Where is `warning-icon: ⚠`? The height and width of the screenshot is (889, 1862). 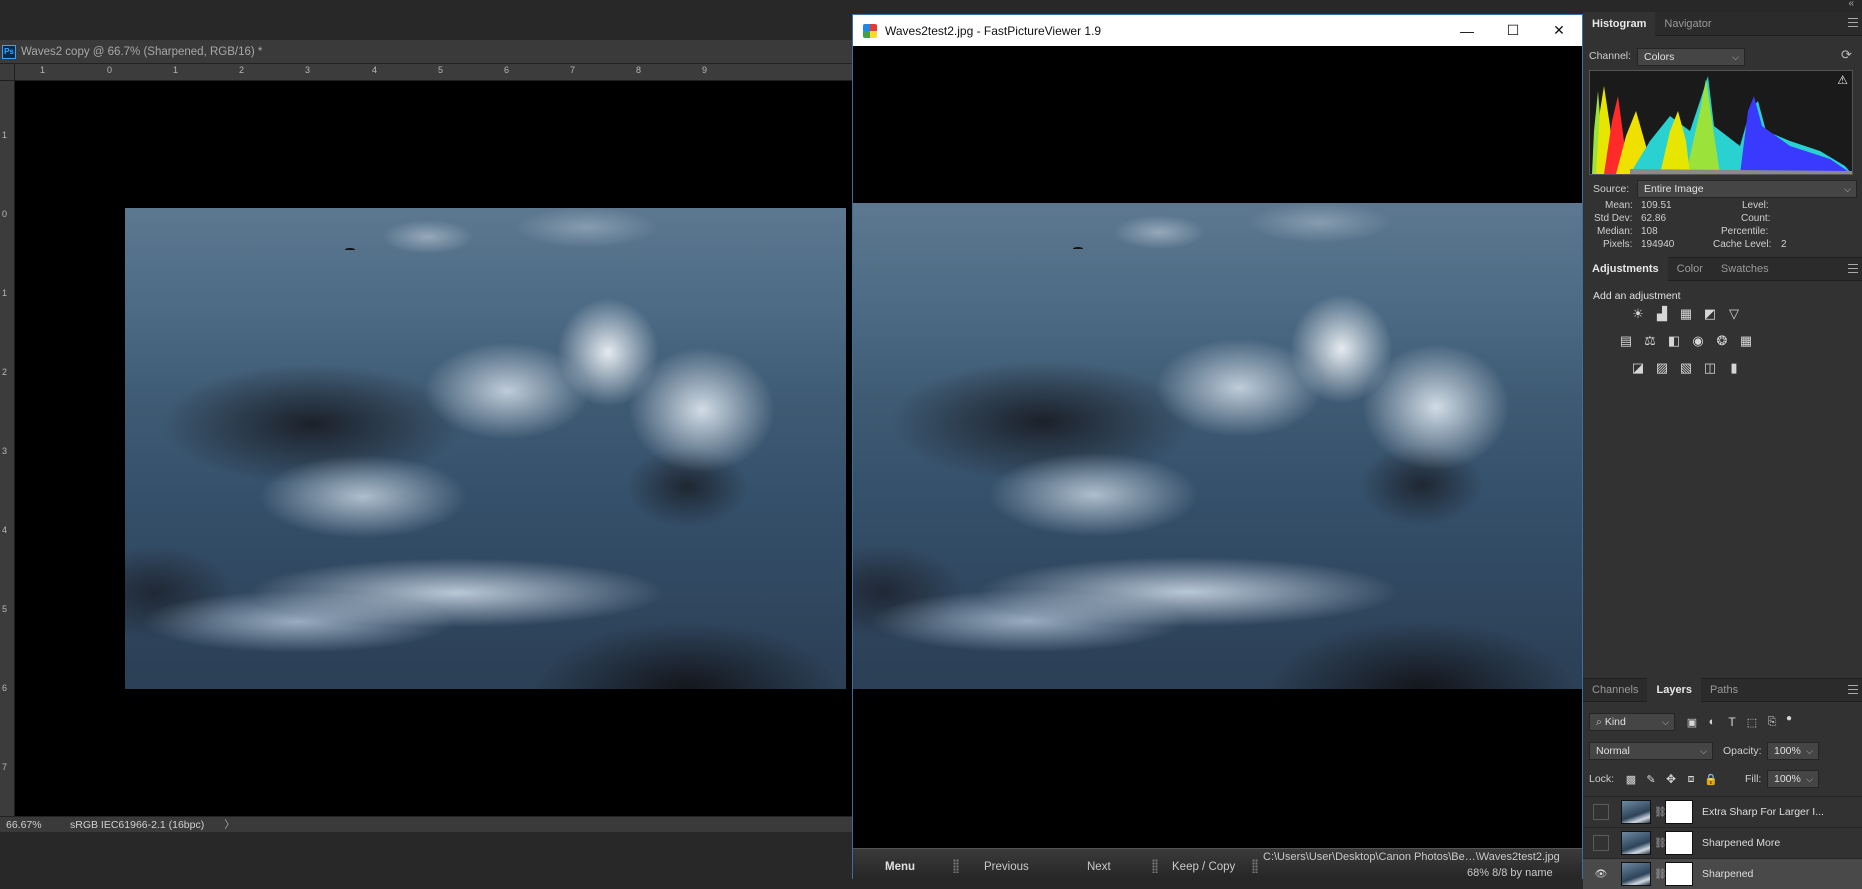
warning-icon: ⚠ is located at coordinates (1842, 80).